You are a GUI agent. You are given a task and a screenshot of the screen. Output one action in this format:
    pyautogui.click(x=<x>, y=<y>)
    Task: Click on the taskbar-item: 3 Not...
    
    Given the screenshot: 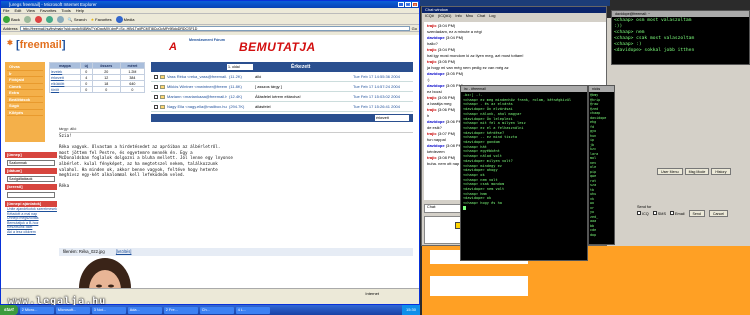 What is the action you would take?
    pyautogui.click(x=108, y=310)
    